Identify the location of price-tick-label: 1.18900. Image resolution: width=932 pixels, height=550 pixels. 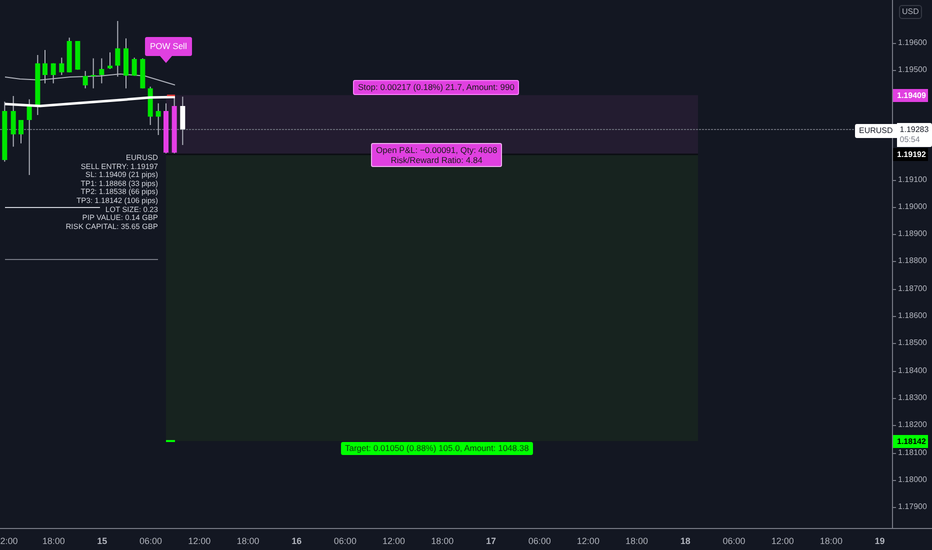
(910, 234).